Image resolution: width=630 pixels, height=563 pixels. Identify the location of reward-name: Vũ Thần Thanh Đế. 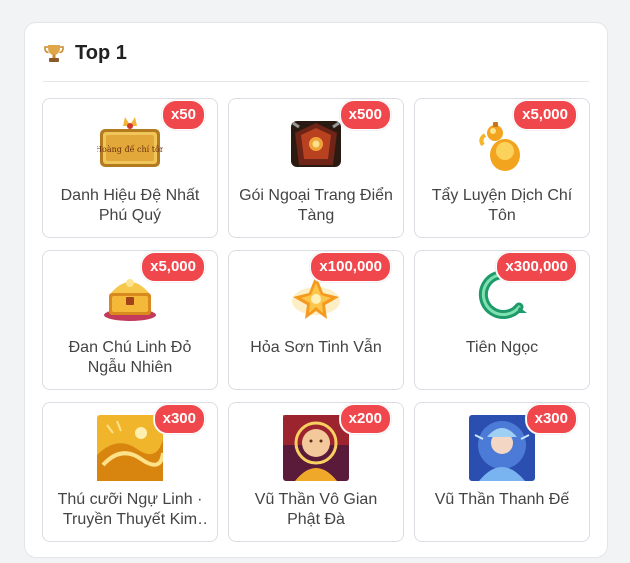
(502, 499).